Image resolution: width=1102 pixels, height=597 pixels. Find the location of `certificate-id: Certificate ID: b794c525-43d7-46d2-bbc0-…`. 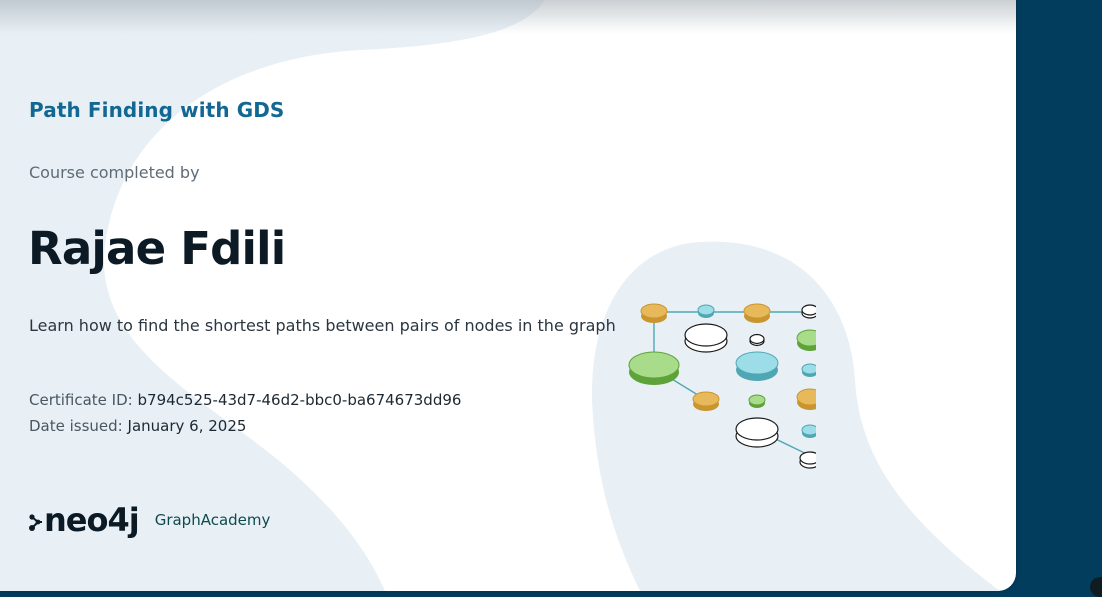

certificate-id: Certificate ID: b794c525-43d7-46d2-bbc0-… is located at coordinates (245, 400).